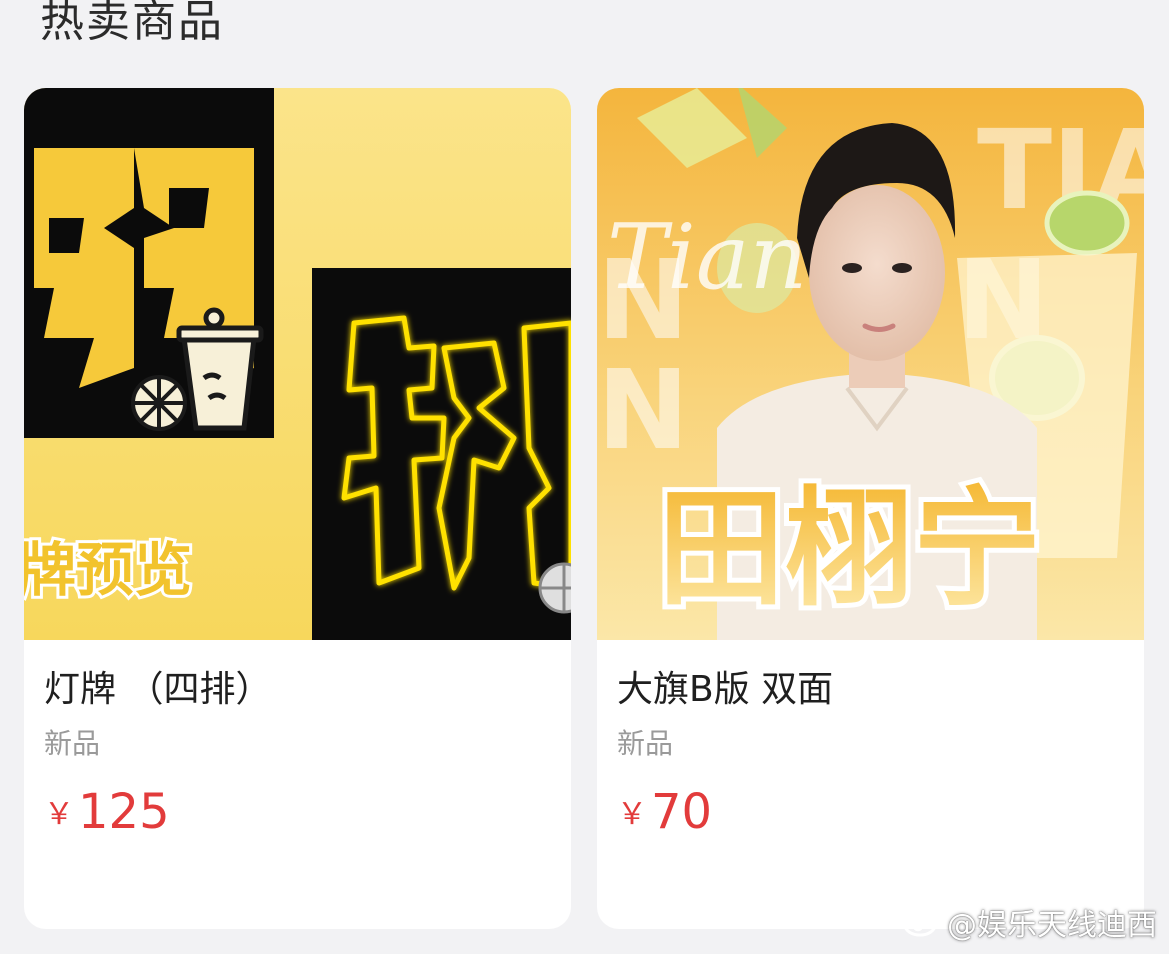 This screenshot has height=954, width=1169. What do you see at coordinates (132, 23) in the screenshot?
I see `section-title: 热卖商品` at bounding box center [132, 23].